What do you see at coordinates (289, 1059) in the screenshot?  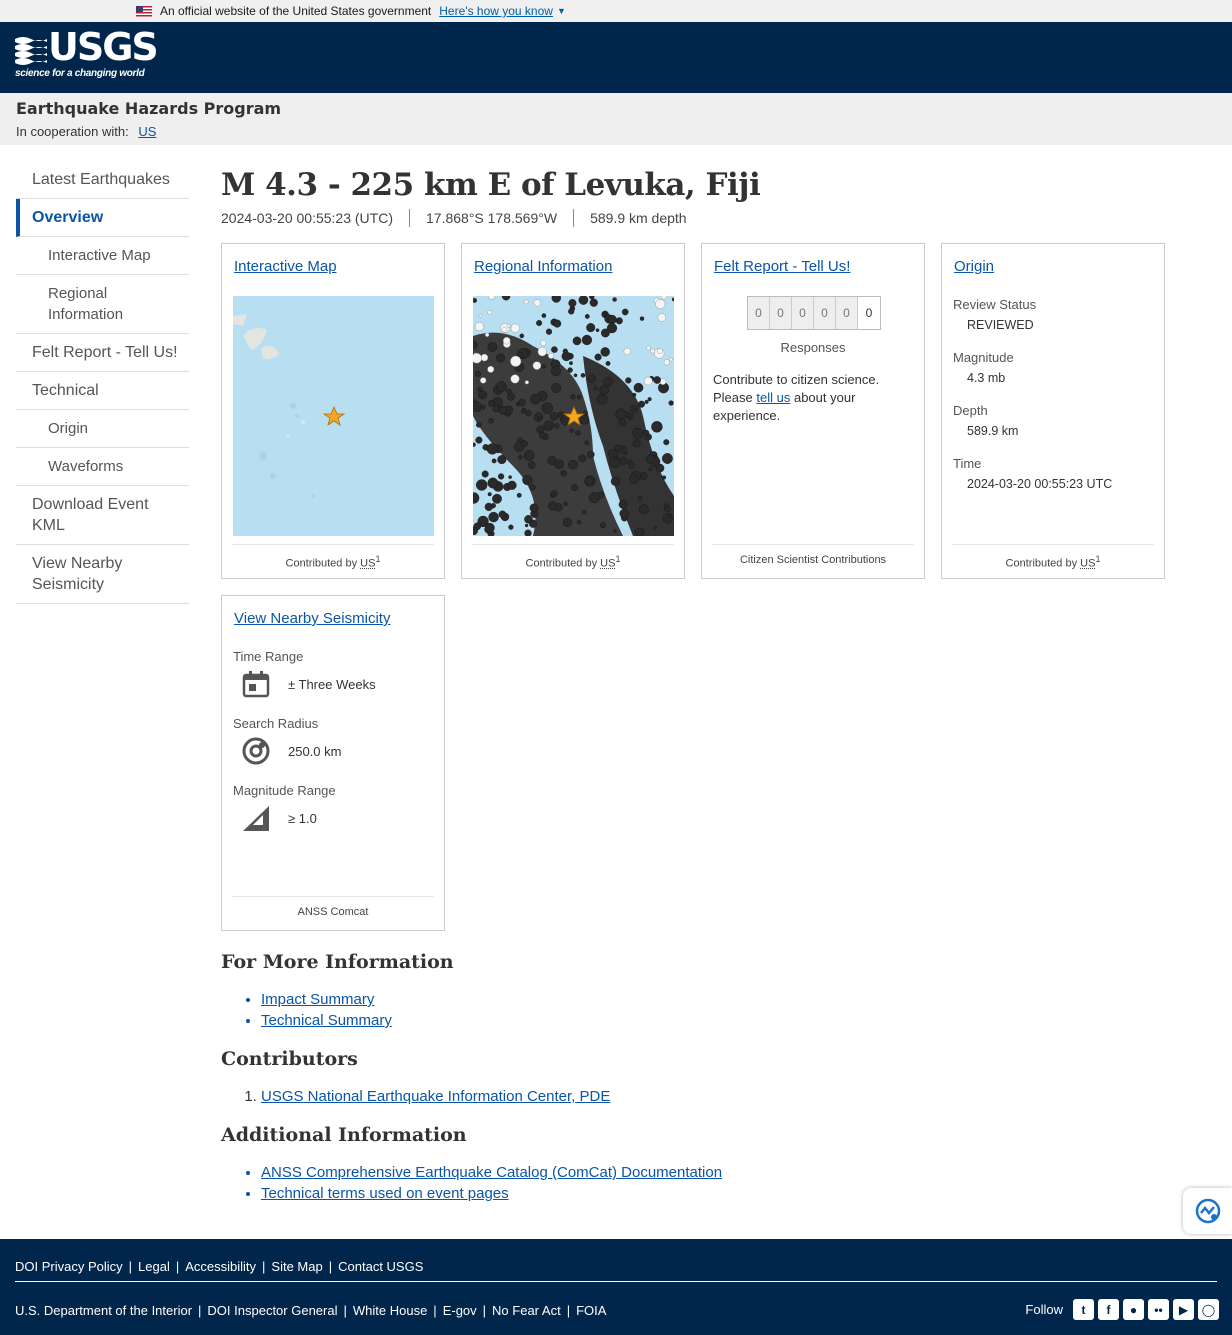 I see `contributors-heading: Contributors` at bounding box center [289, 1059].